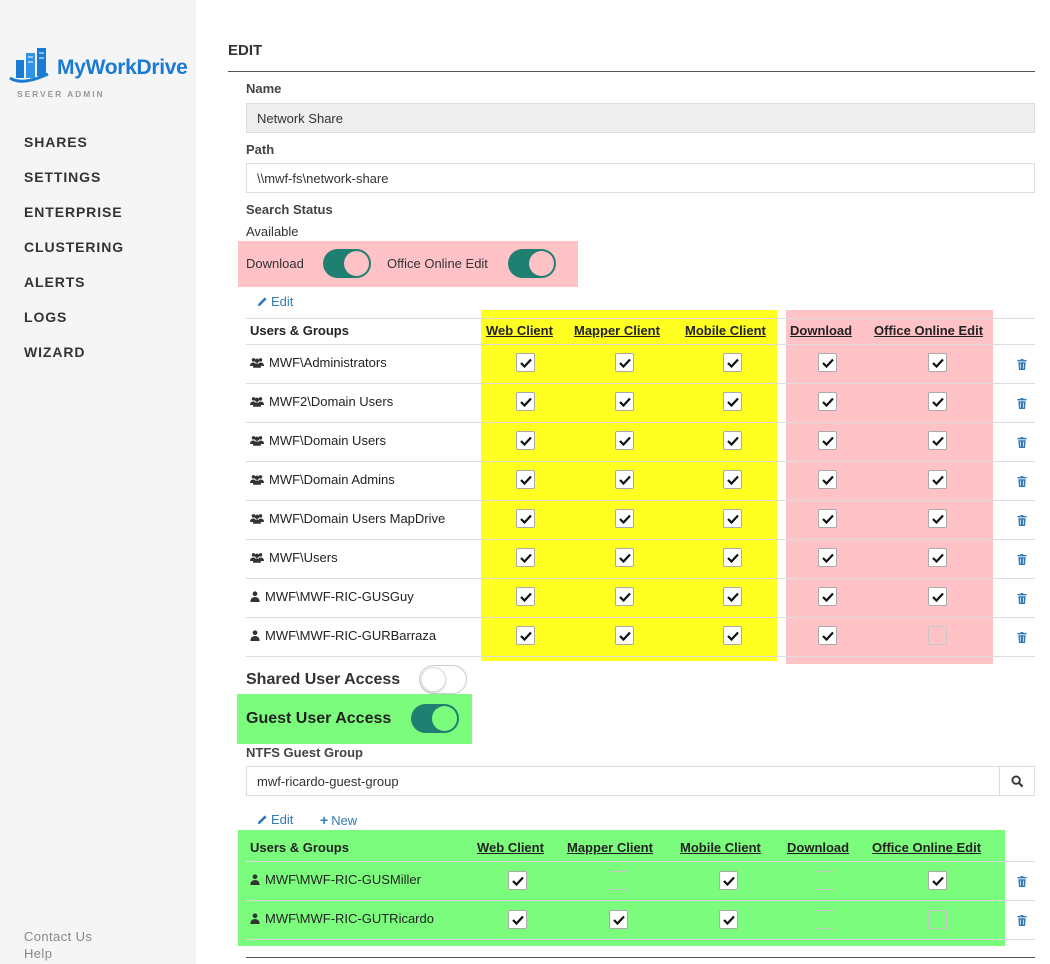 The width and height of the screenshot is (1050, 964). What do you see at coordinates (338, 820) in the screenshot?
I see `guest-new-link: + New` at bounding box center [338, 820].